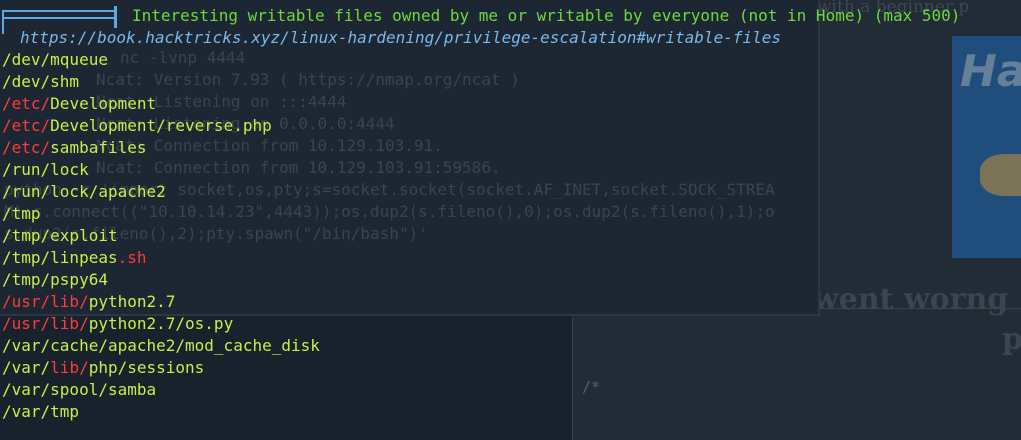 The width and height of the screenshot is (1021, 440). I want to click on path-segment: /run/lock/apache2, so click(84, 191).